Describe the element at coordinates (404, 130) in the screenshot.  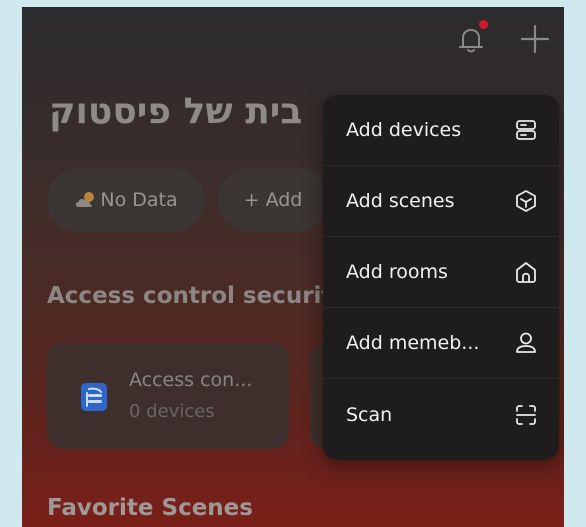
I see `menu-item-label: Add devices` at that location.